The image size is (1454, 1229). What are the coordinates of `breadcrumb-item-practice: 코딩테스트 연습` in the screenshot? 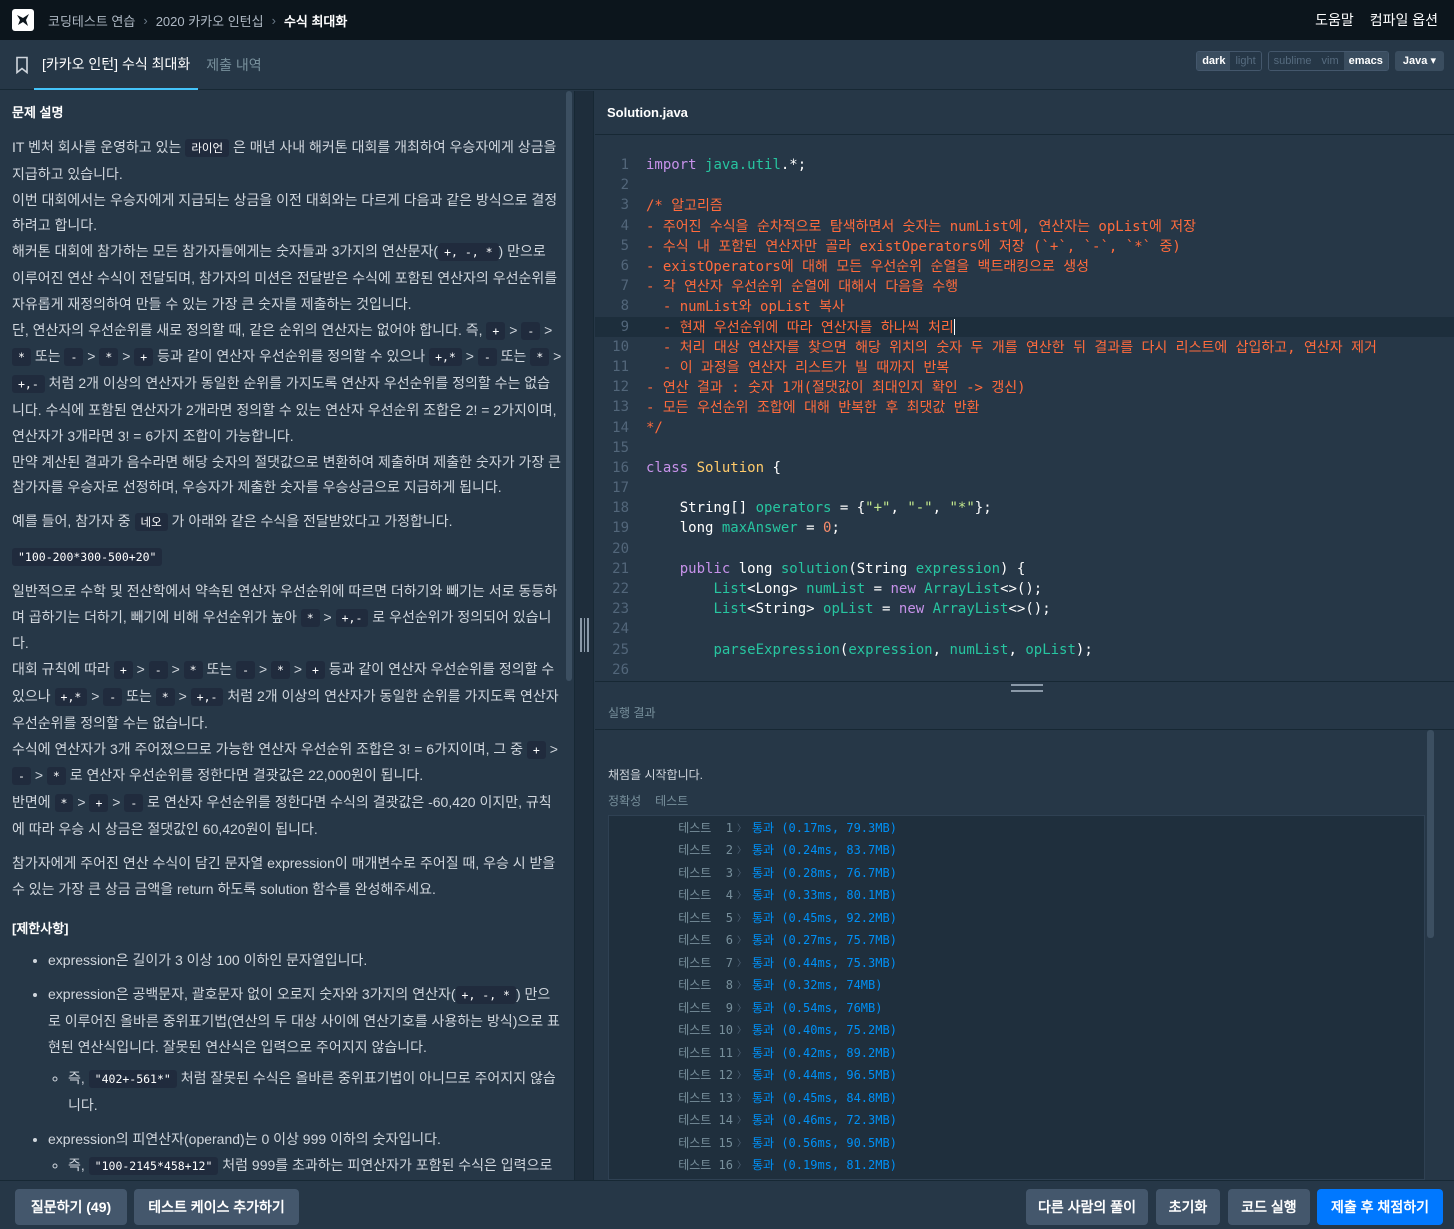 It's located at (91, 20).